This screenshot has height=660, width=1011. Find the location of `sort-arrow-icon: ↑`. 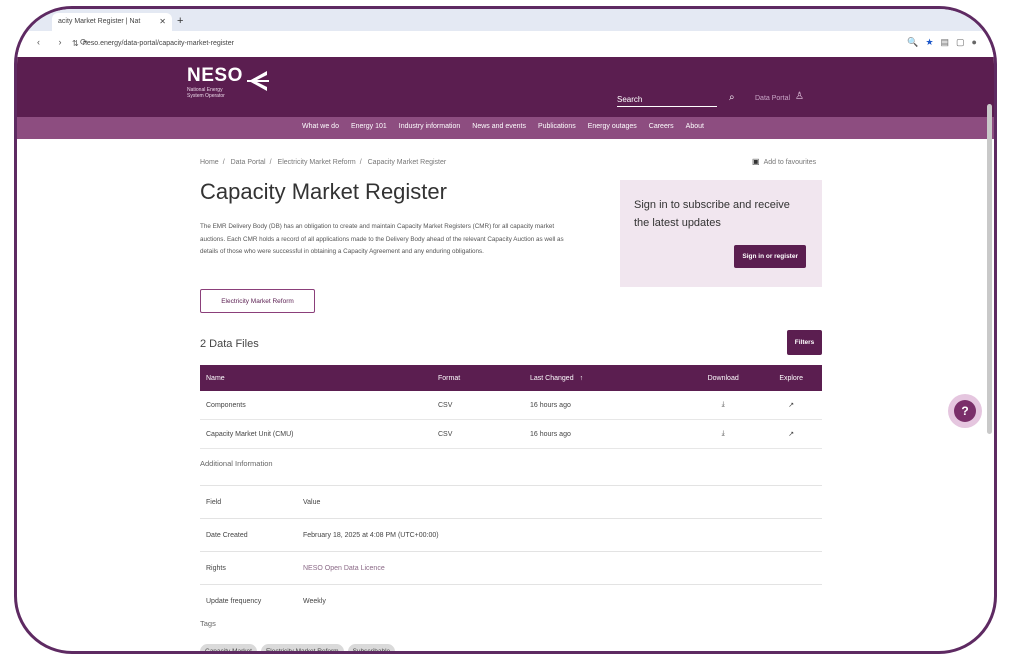

sort-arrow-icon: ↑ is located at coordinates (582, 378).